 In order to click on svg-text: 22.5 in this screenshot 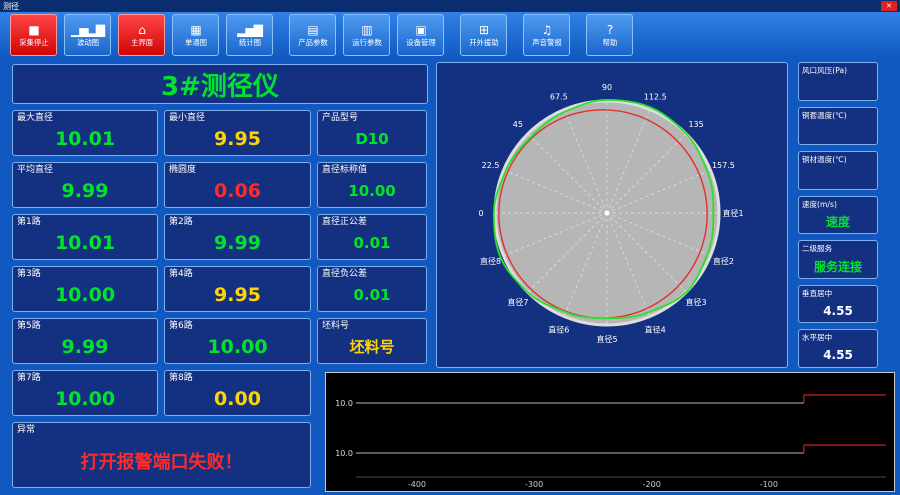, I will do `click(491, 165)`.